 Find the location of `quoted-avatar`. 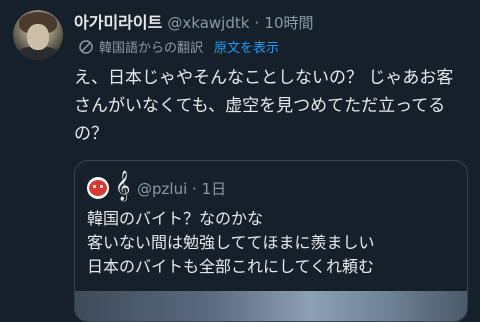

quoted-avatar is located at coordinates (98, 188).